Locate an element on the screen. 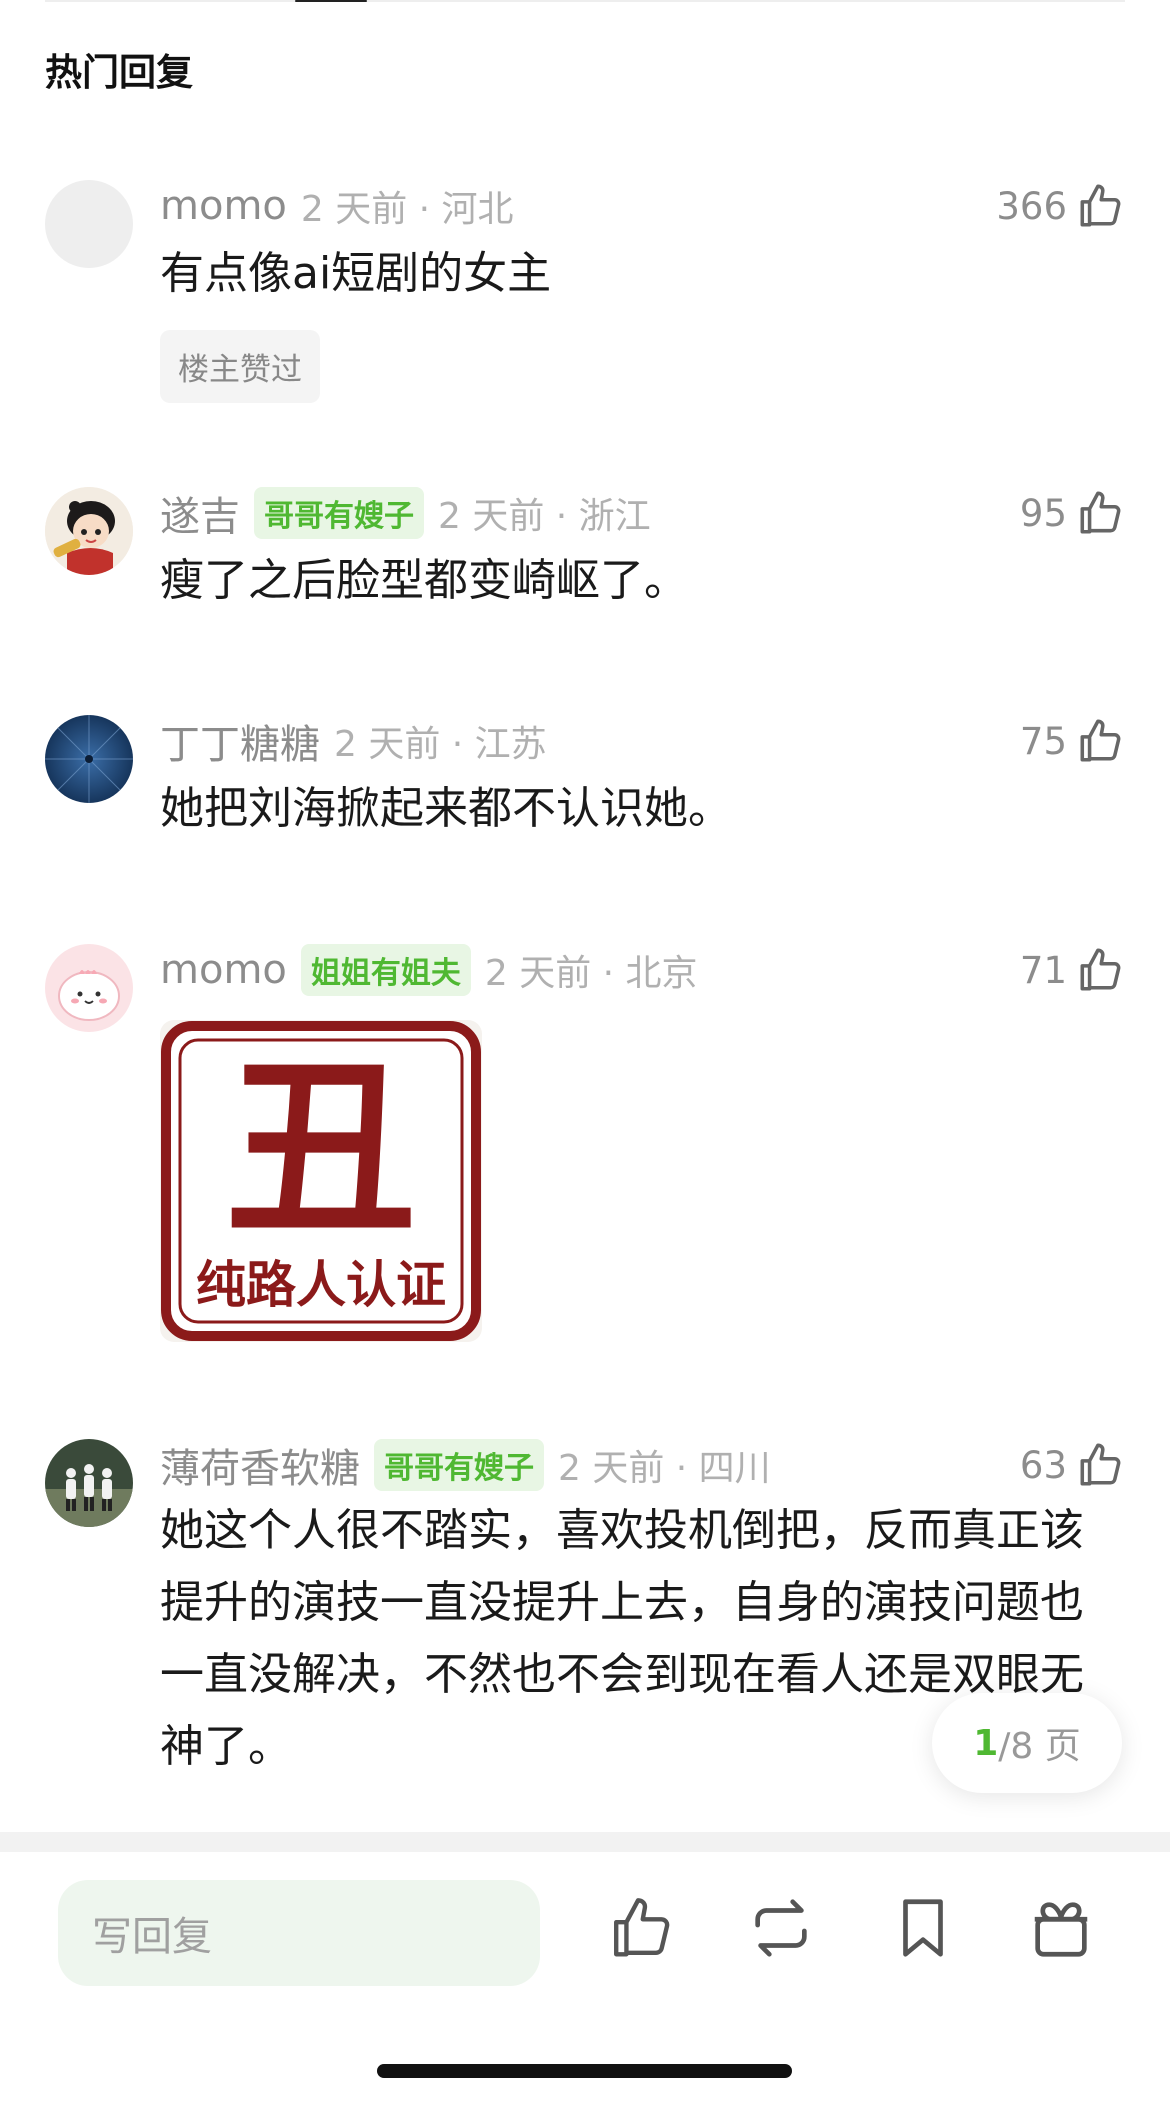  fan-badge: 姐姐有姐夫 is located at coordinates (385, 970).